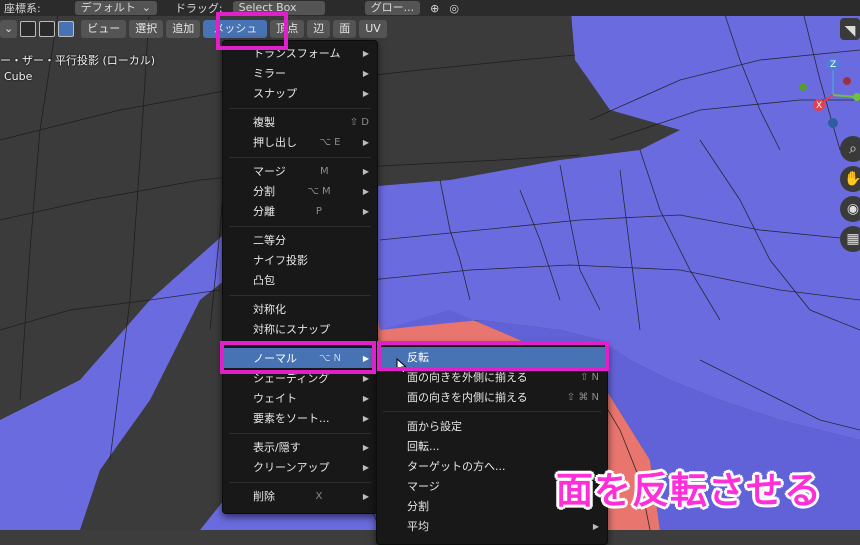 This screenshot has width=860, height=545. I want to click on highlight-normals-item, so click(298, 357).